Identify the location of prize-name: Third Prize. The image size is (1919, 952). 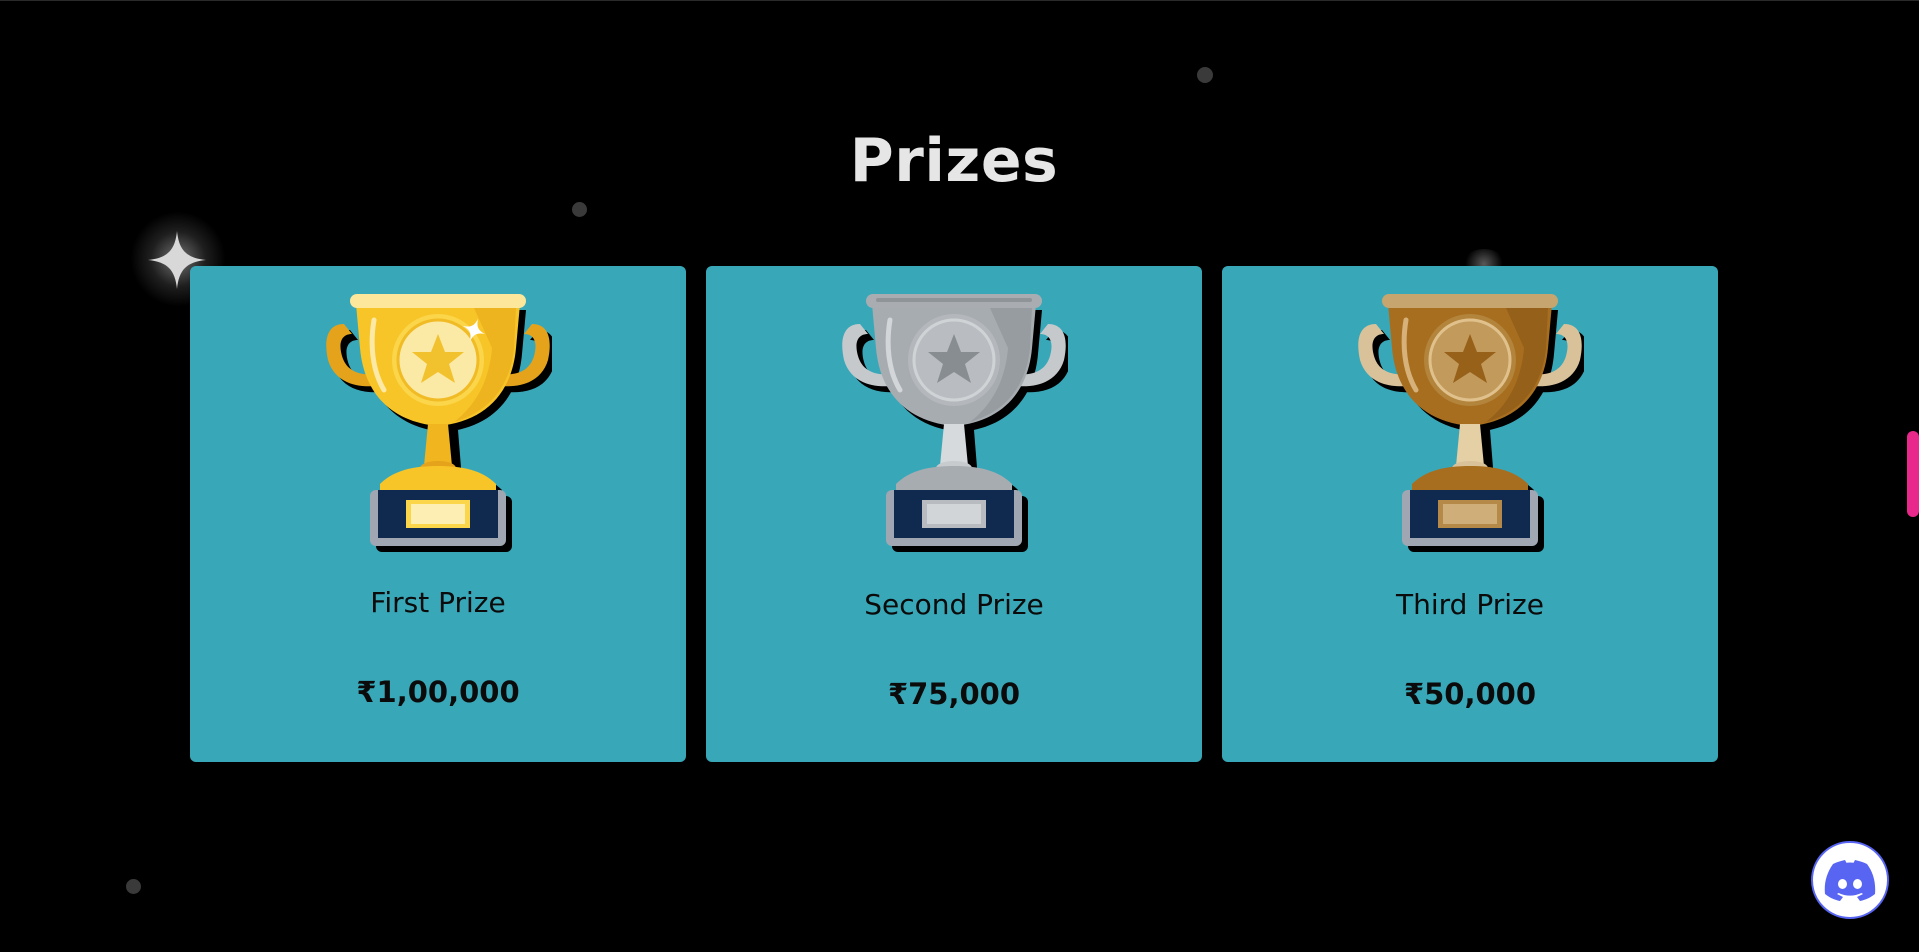
(1470, 604).